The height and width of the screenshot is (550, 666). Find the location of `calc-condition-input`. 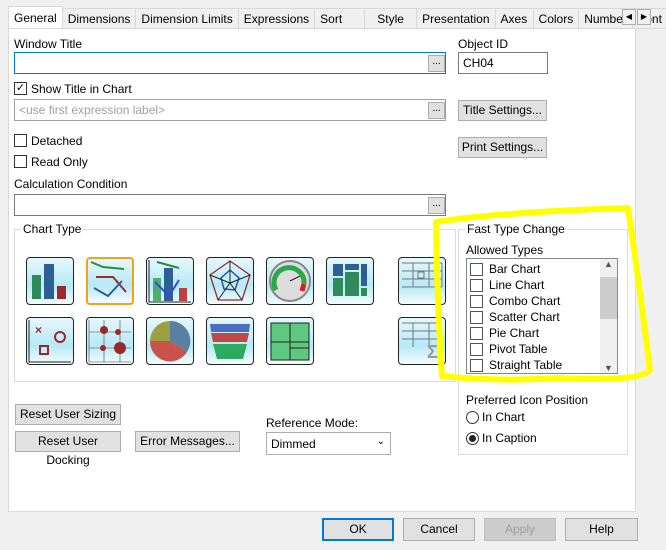

calc-condition-input is located at coordinates (230, 205).